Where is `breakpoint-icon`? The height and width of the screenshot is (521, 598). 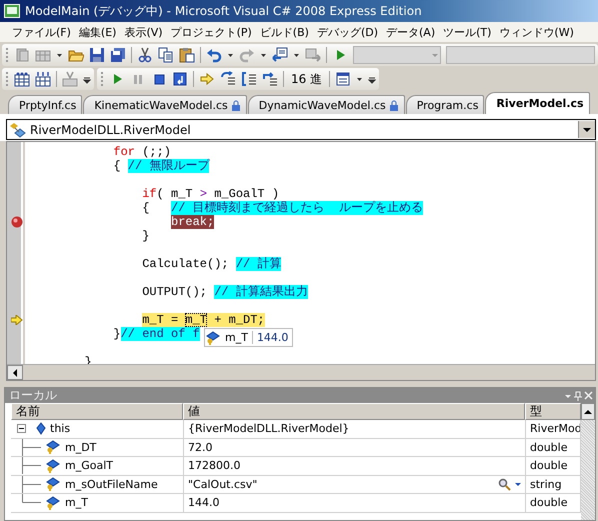 breakpoint-icon is located at coordinates (17, 222).